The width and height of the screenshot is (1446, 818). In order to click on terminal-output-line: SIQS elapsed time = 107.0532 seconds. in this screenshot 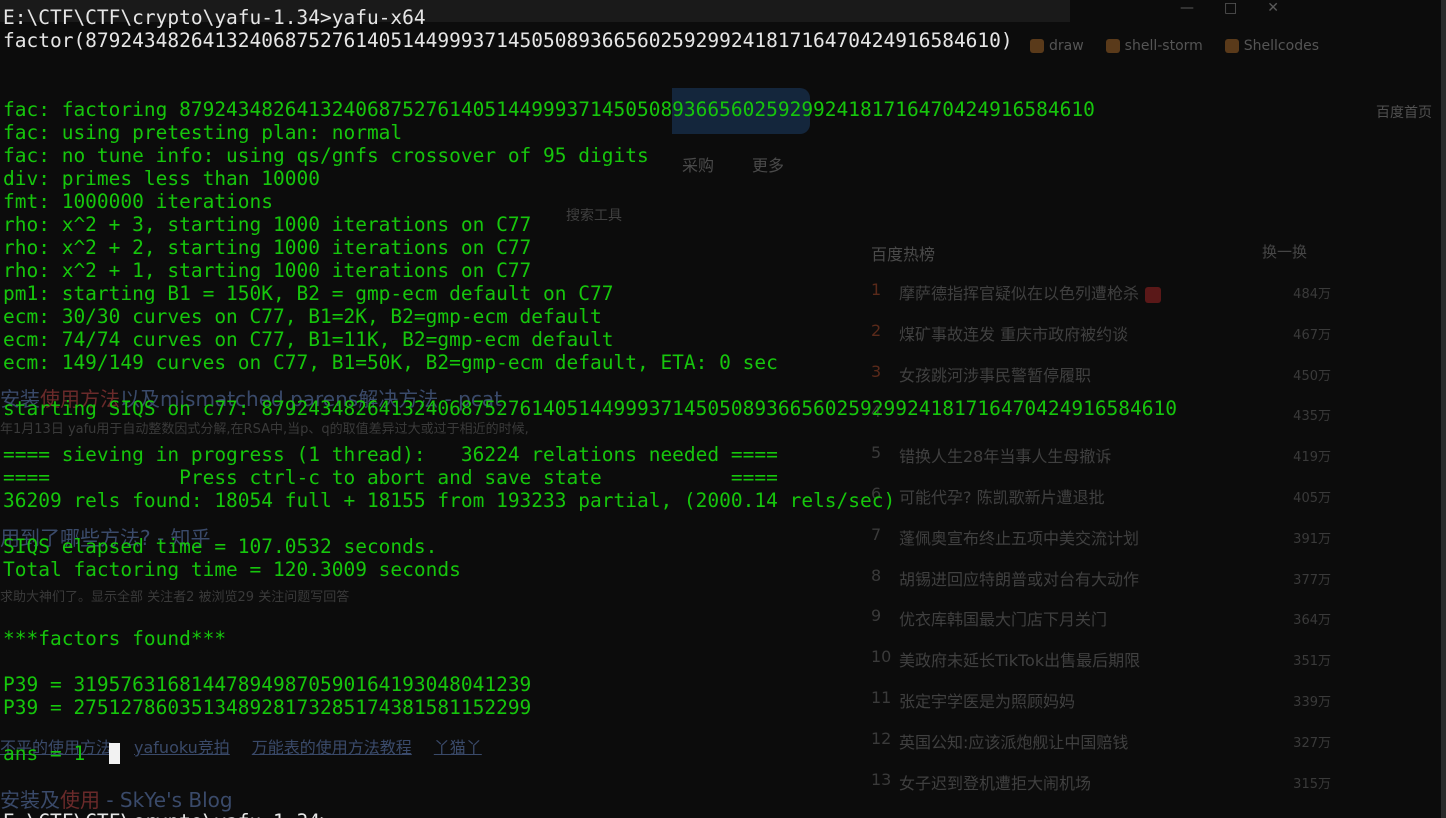, I will do `click(220, 546)`.